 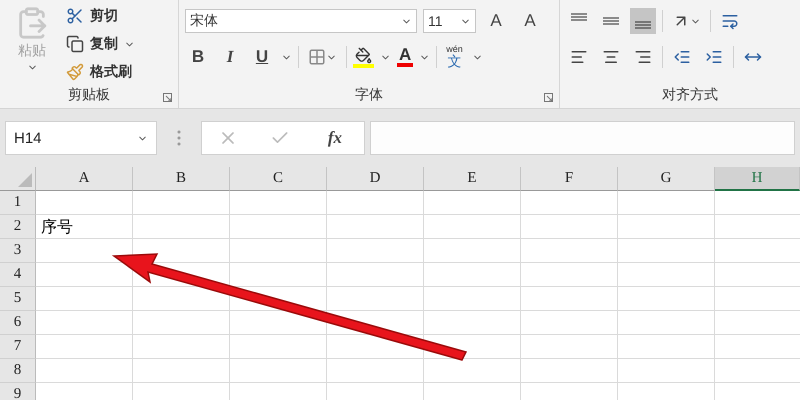 I want to click on group-label: 剪贴板, so click(x=89, y=95).